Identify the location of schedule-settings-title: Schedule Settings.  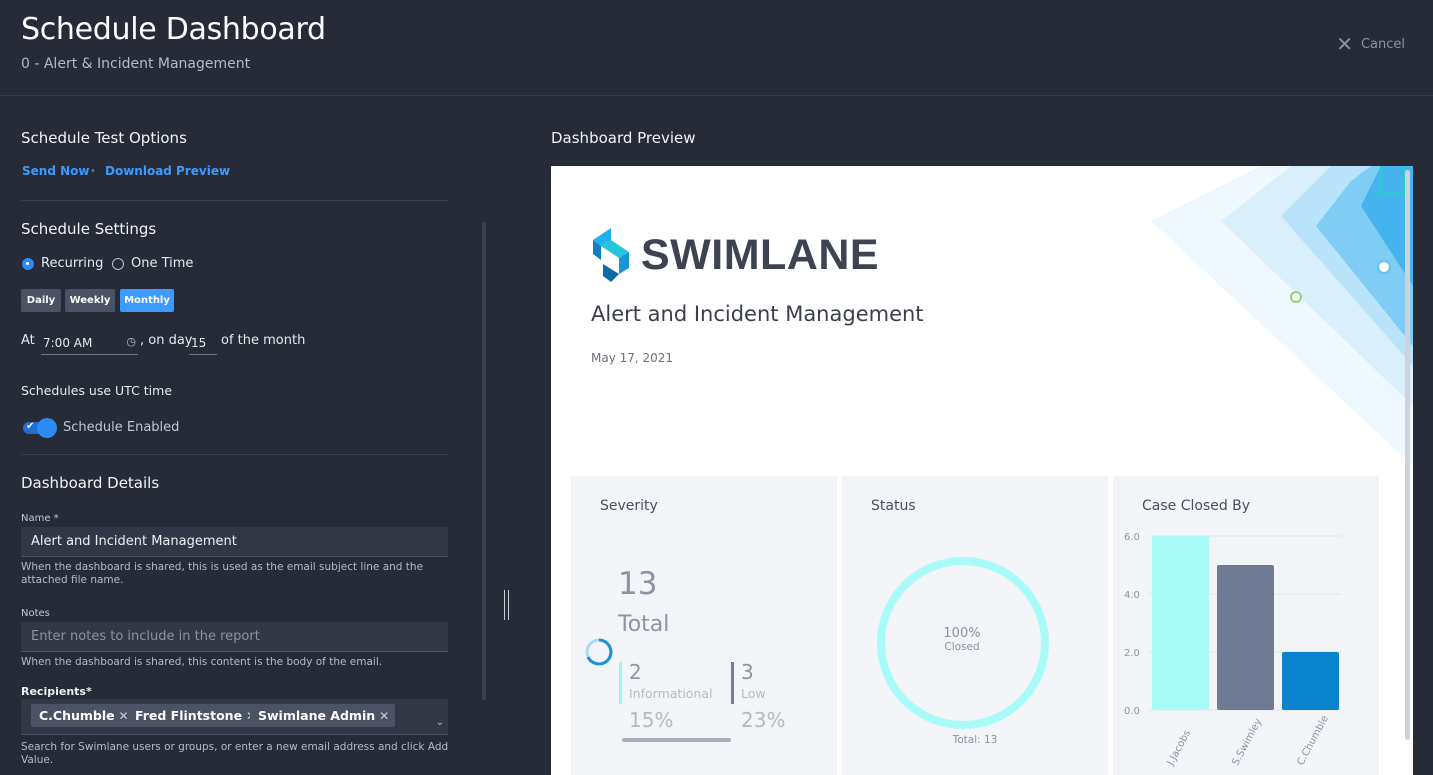
(89, 229).